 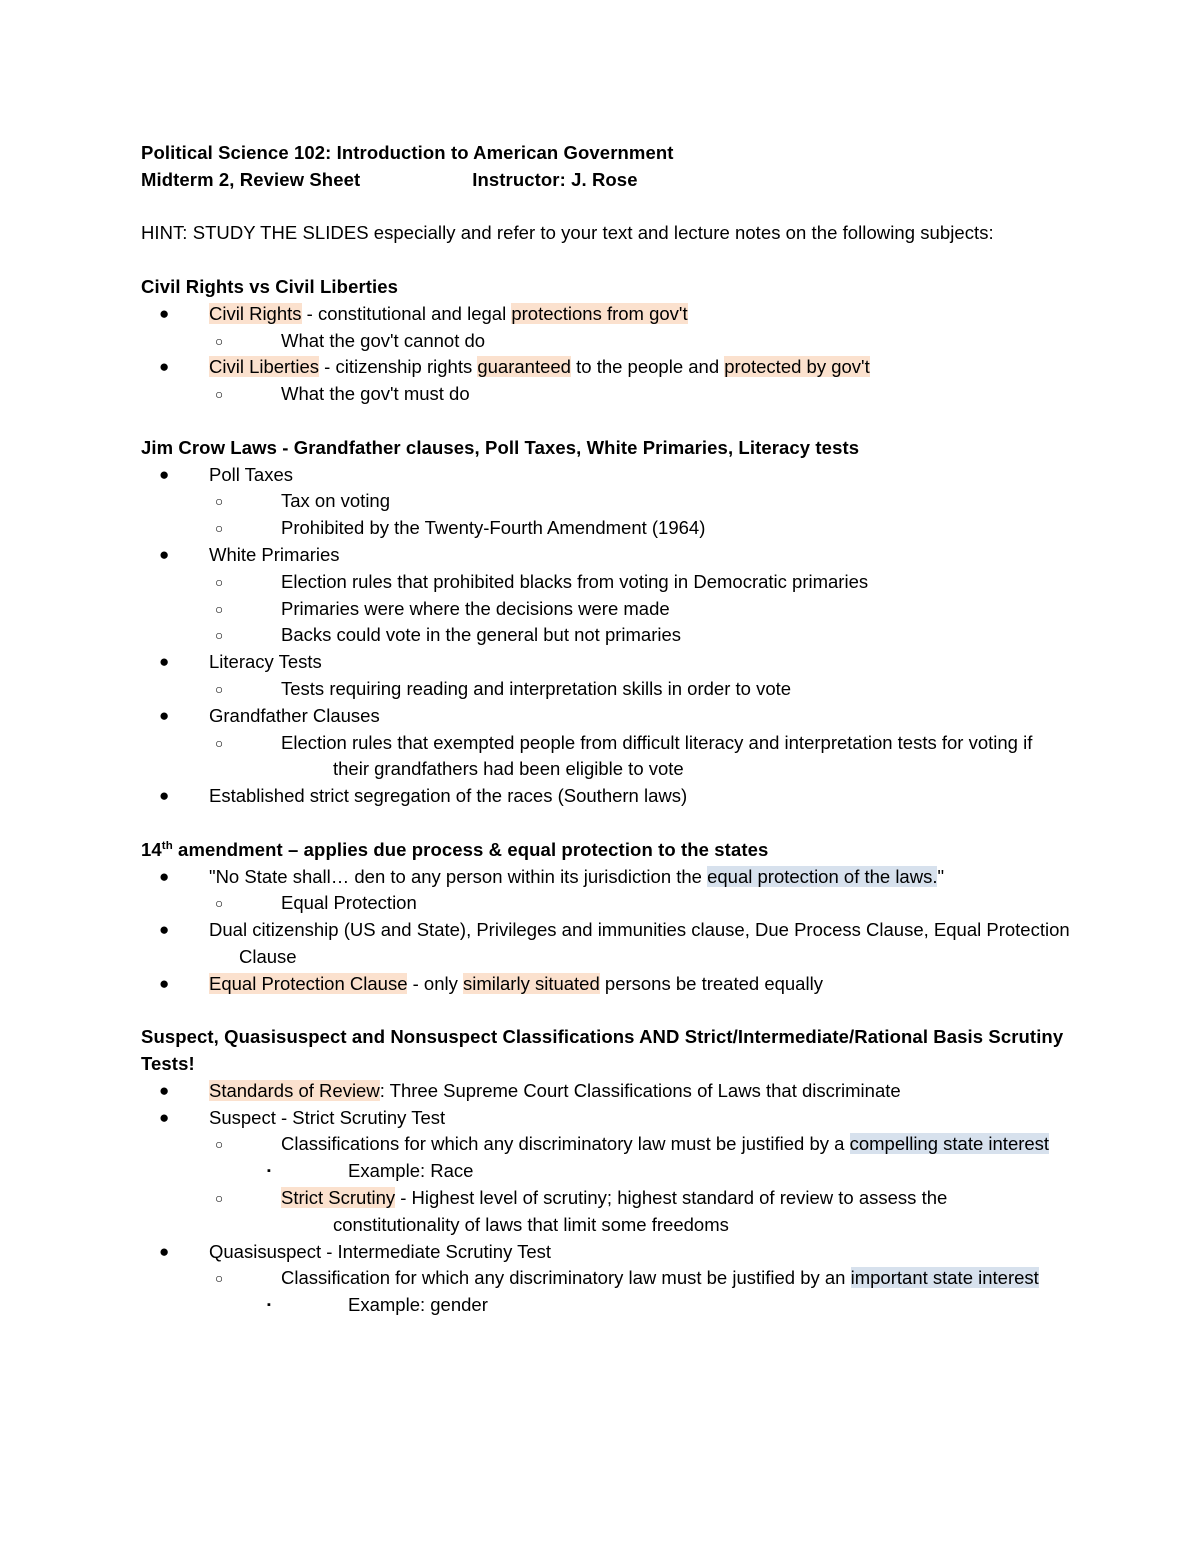 What do you see at coordinates (294, 715) in the screenshot?
I see `list-item-text: Grandfather Clauses` at bounding box center [294, 715].